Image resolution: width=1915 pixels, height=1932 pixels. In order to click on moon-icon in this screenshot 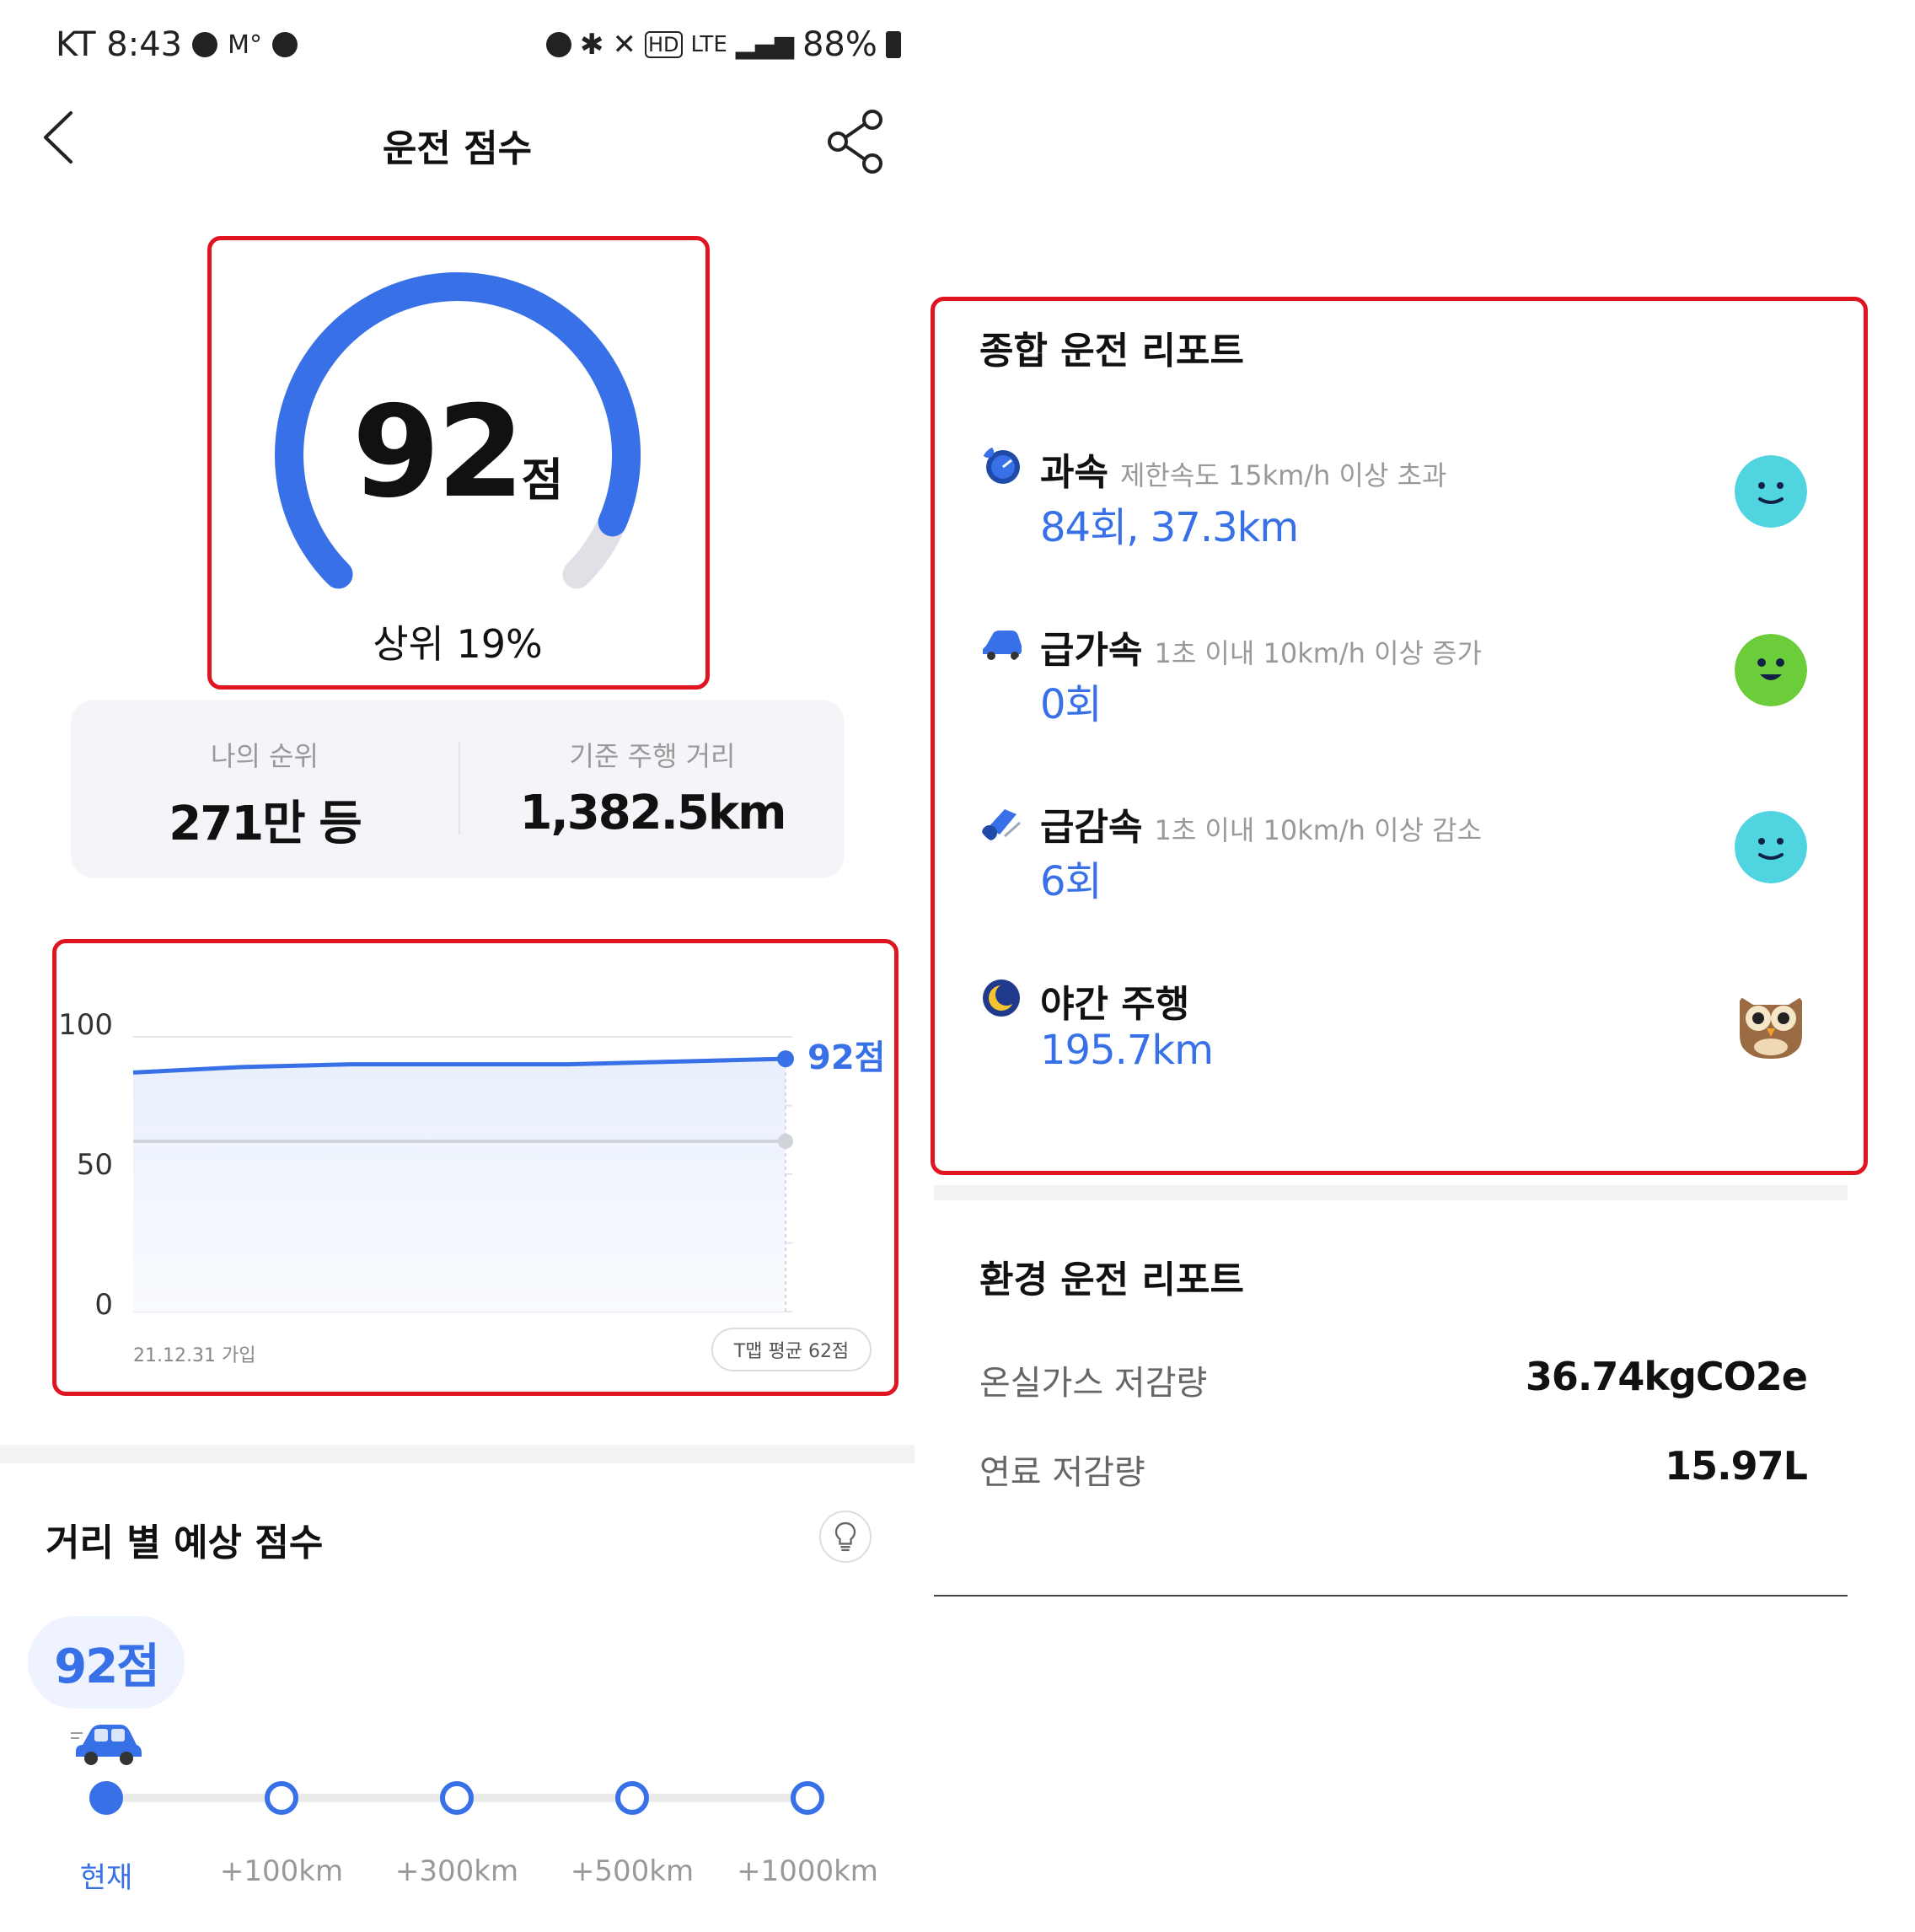, I will do `click(1001, 998)`.